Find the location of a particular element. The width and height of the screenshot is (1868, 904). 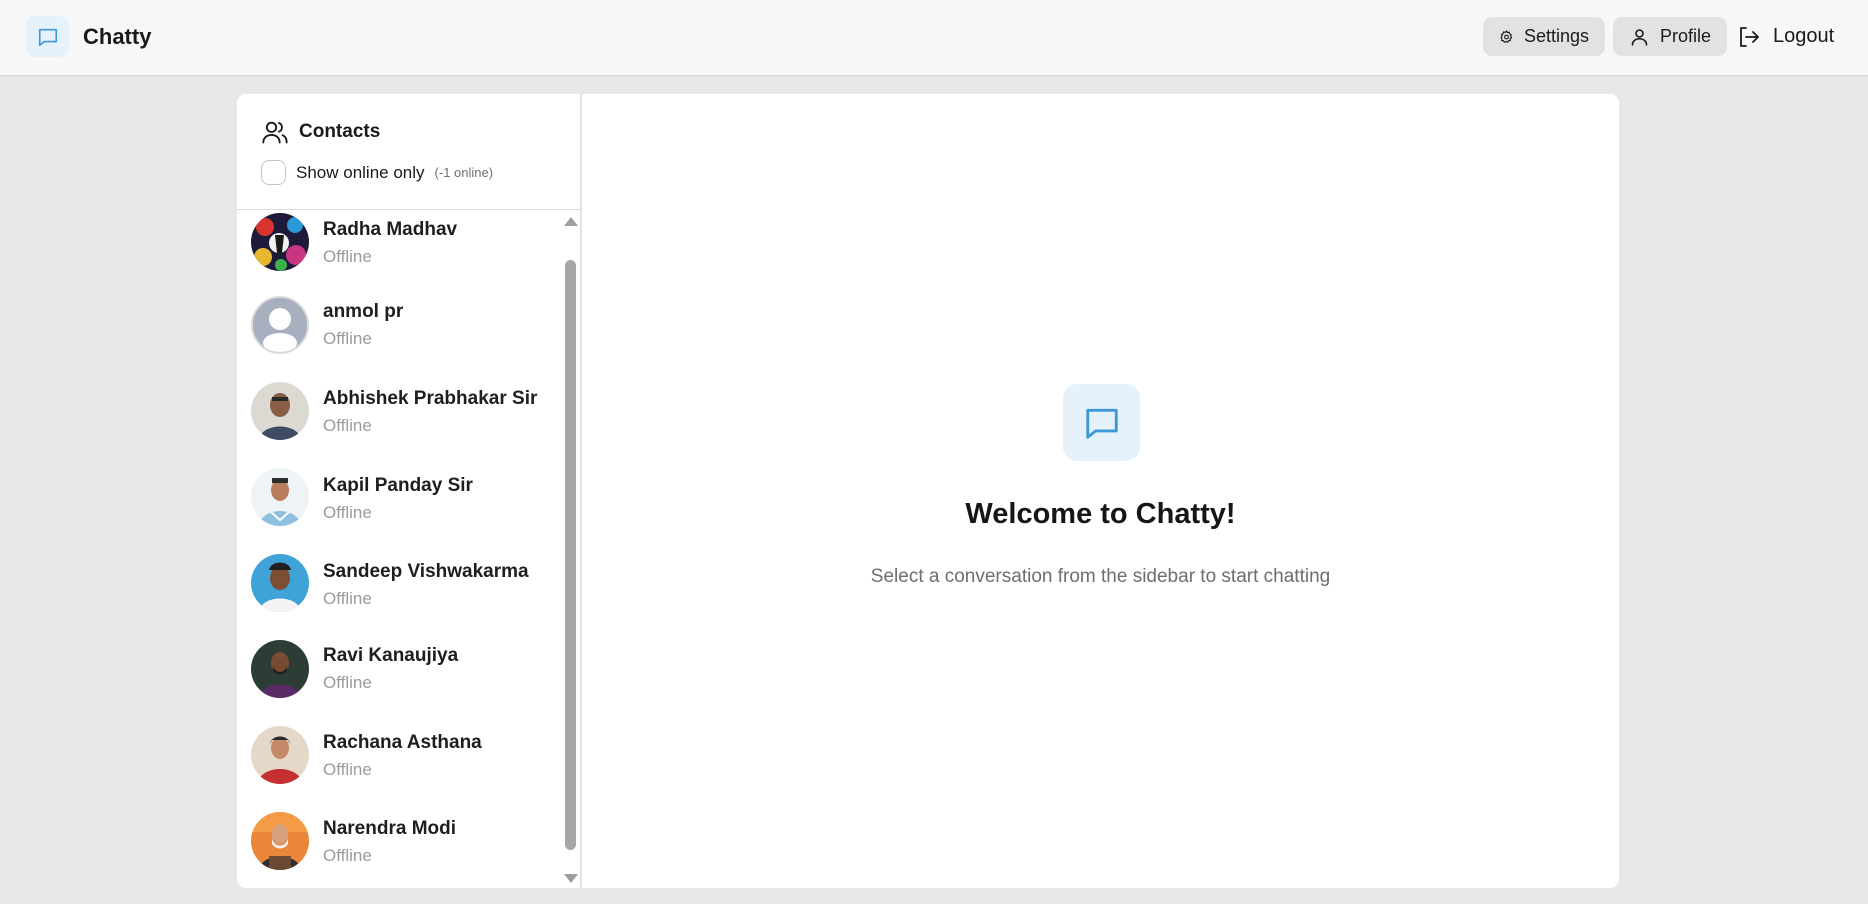

contacts-heading: Contacts is located at coordinates (320, 132).